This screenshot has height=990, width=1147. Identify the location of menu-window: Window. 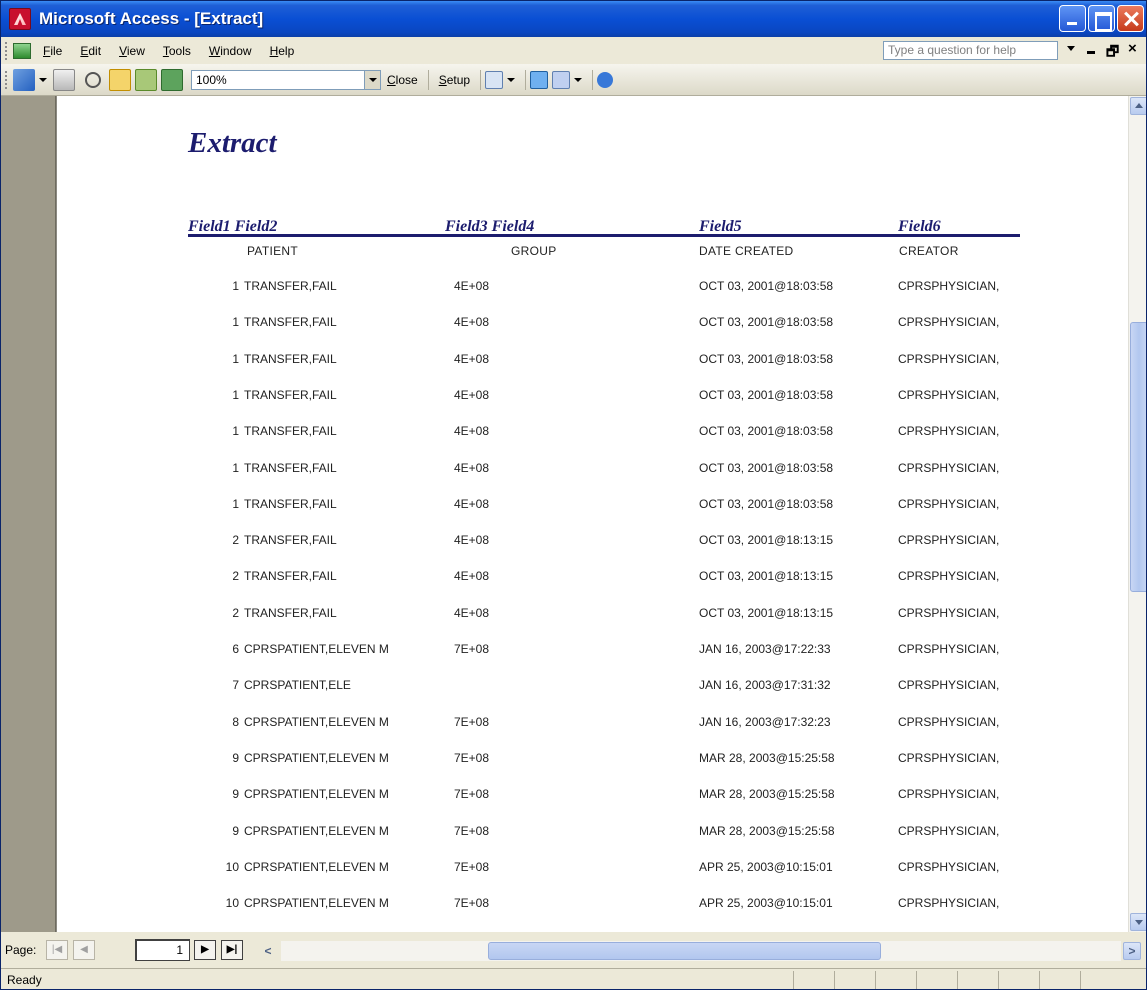
(230, 51).